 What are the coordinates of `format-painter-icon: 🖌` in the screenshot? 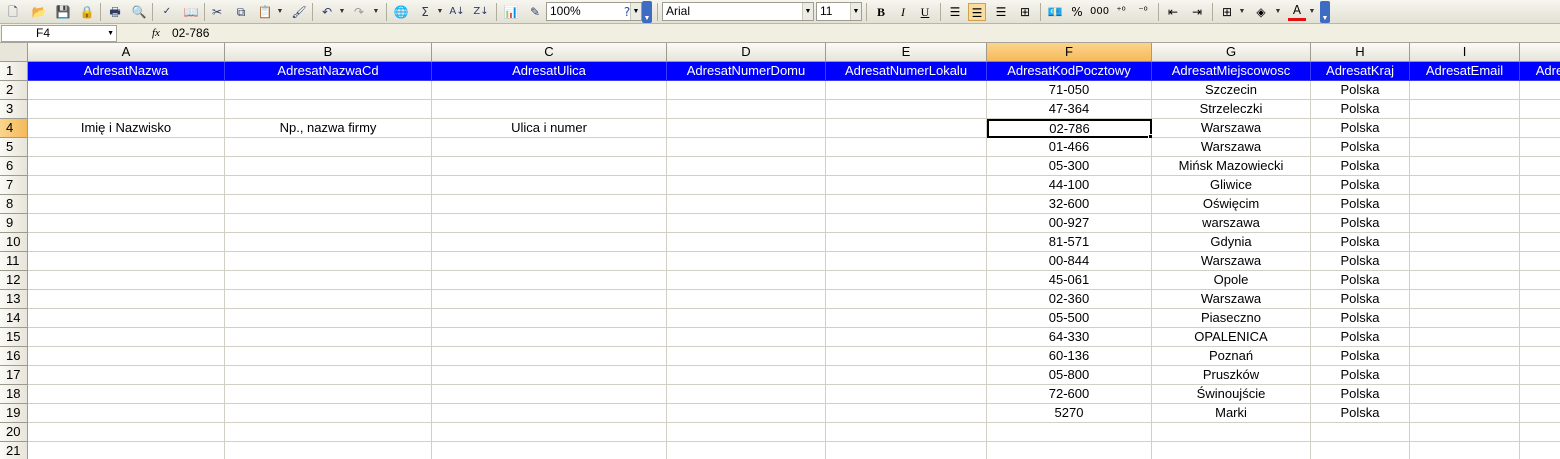 It's located at (299, 12).